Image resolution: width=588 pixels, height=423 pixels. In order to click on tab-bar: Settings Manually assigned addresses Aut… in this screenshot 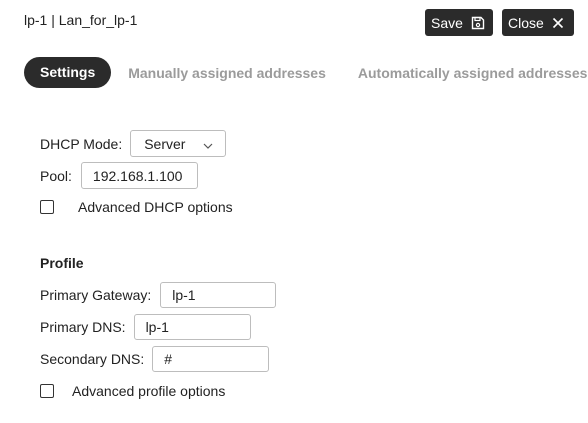, I will do `click(305, 72)`.